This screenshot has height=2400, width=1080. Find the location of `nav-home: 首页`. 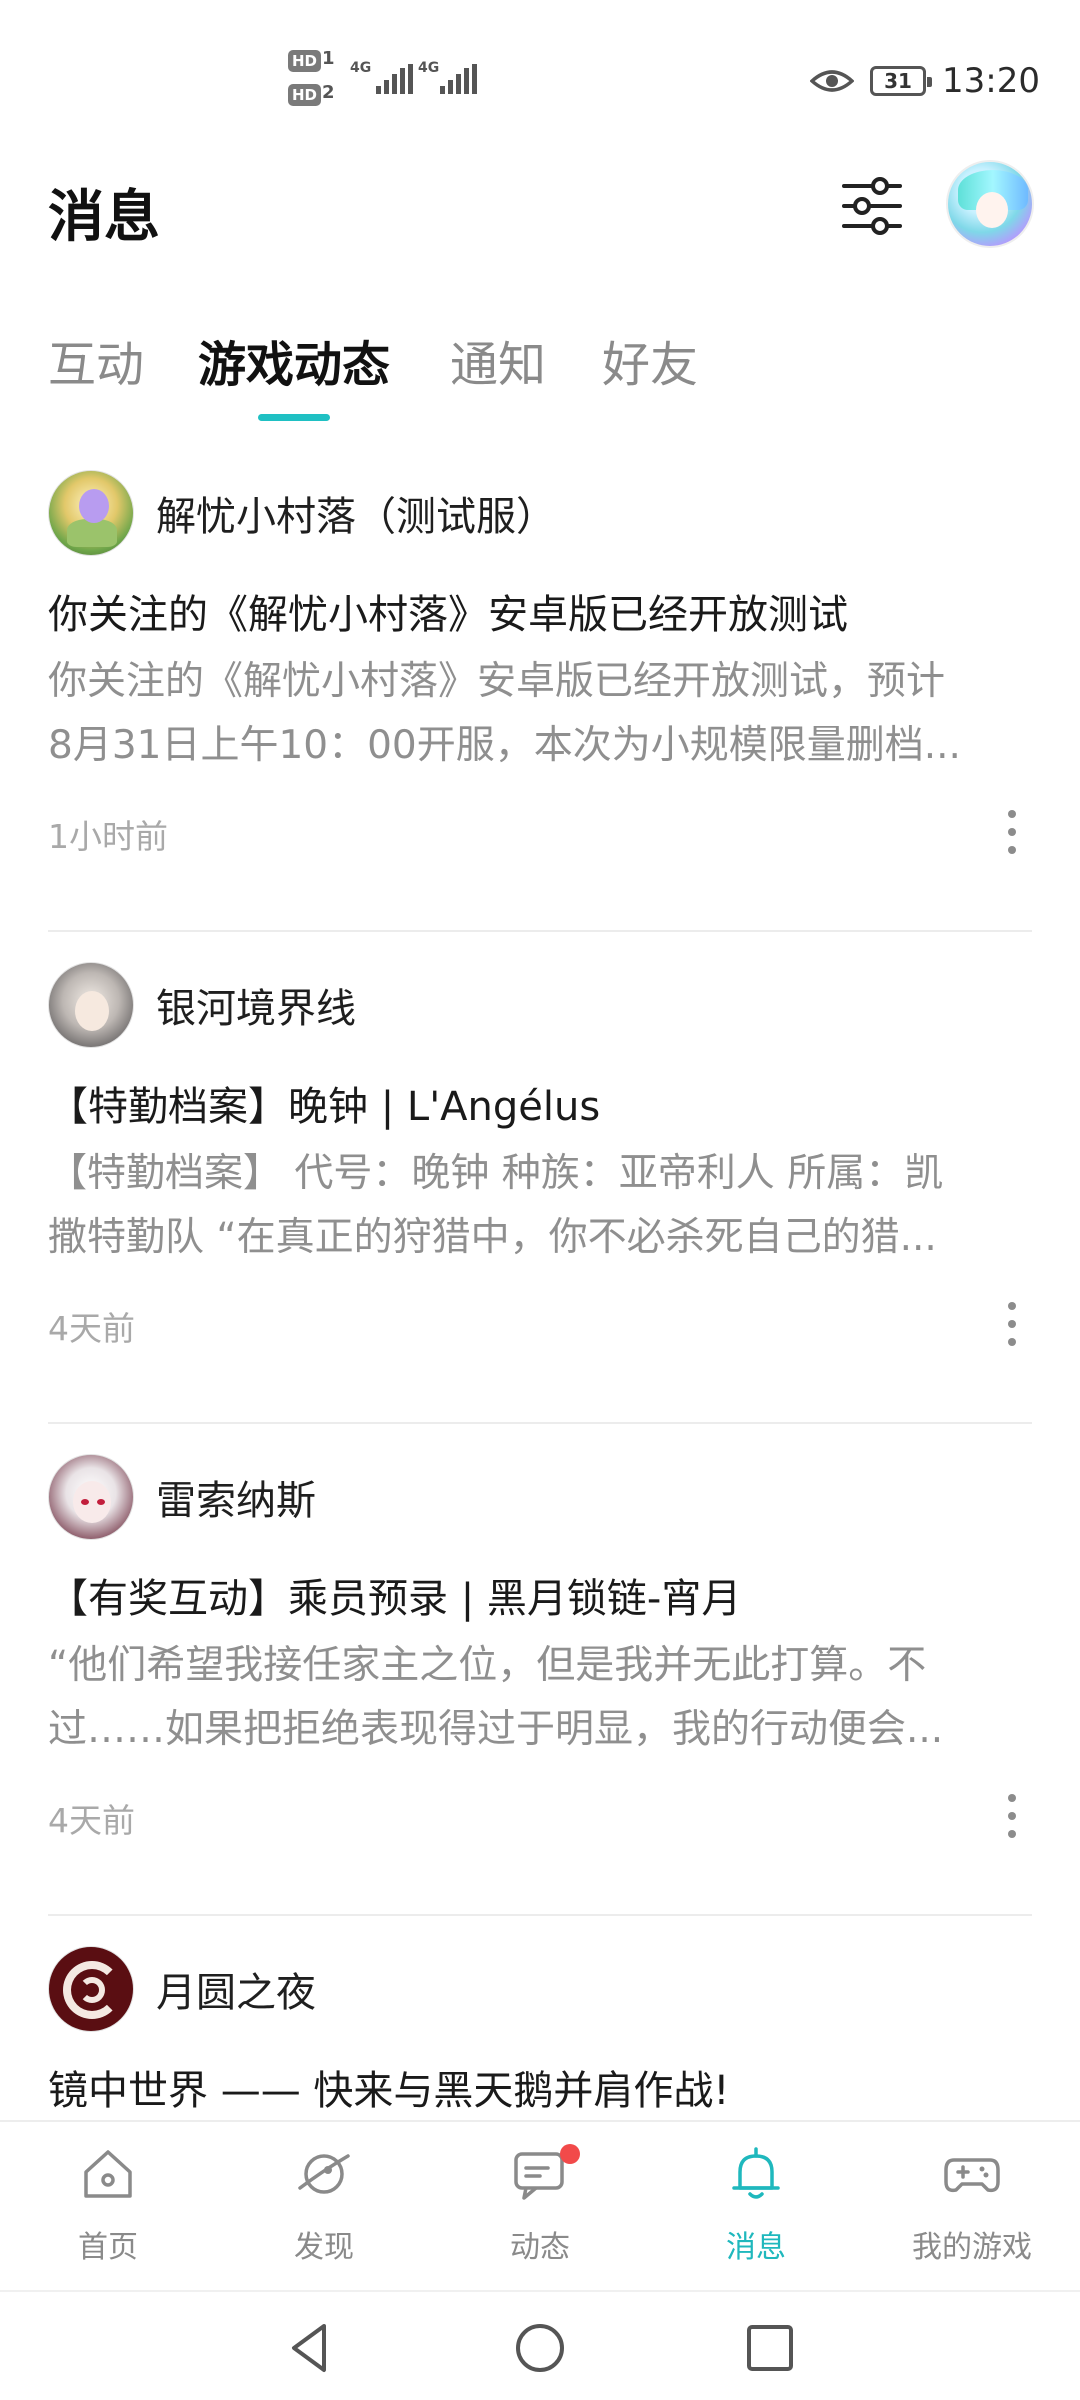

nav-home: 首页 is located at coordinates (108, 2209).